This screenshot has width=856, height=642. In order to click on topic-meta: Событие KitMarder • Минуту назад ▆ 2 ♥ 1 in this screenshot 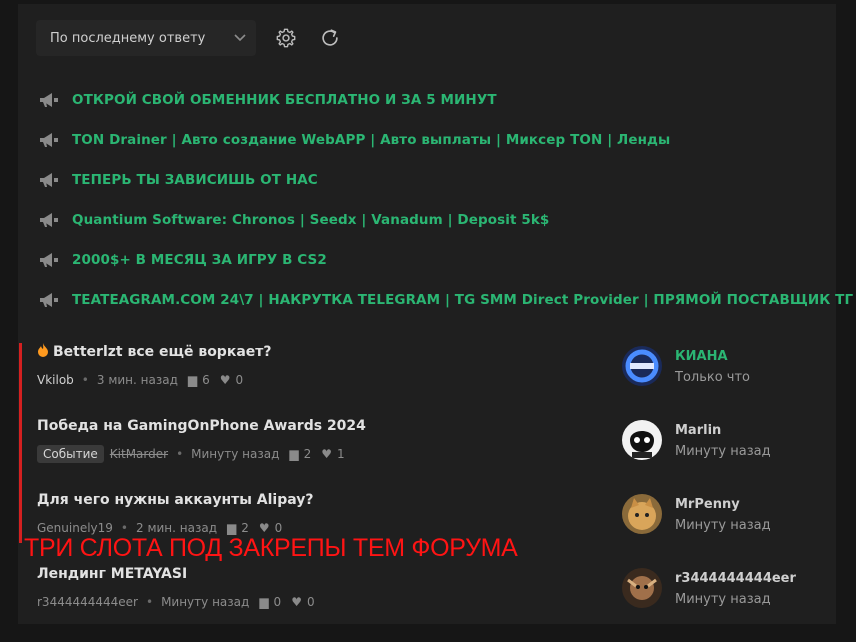, I will do `click(327, 454)`.